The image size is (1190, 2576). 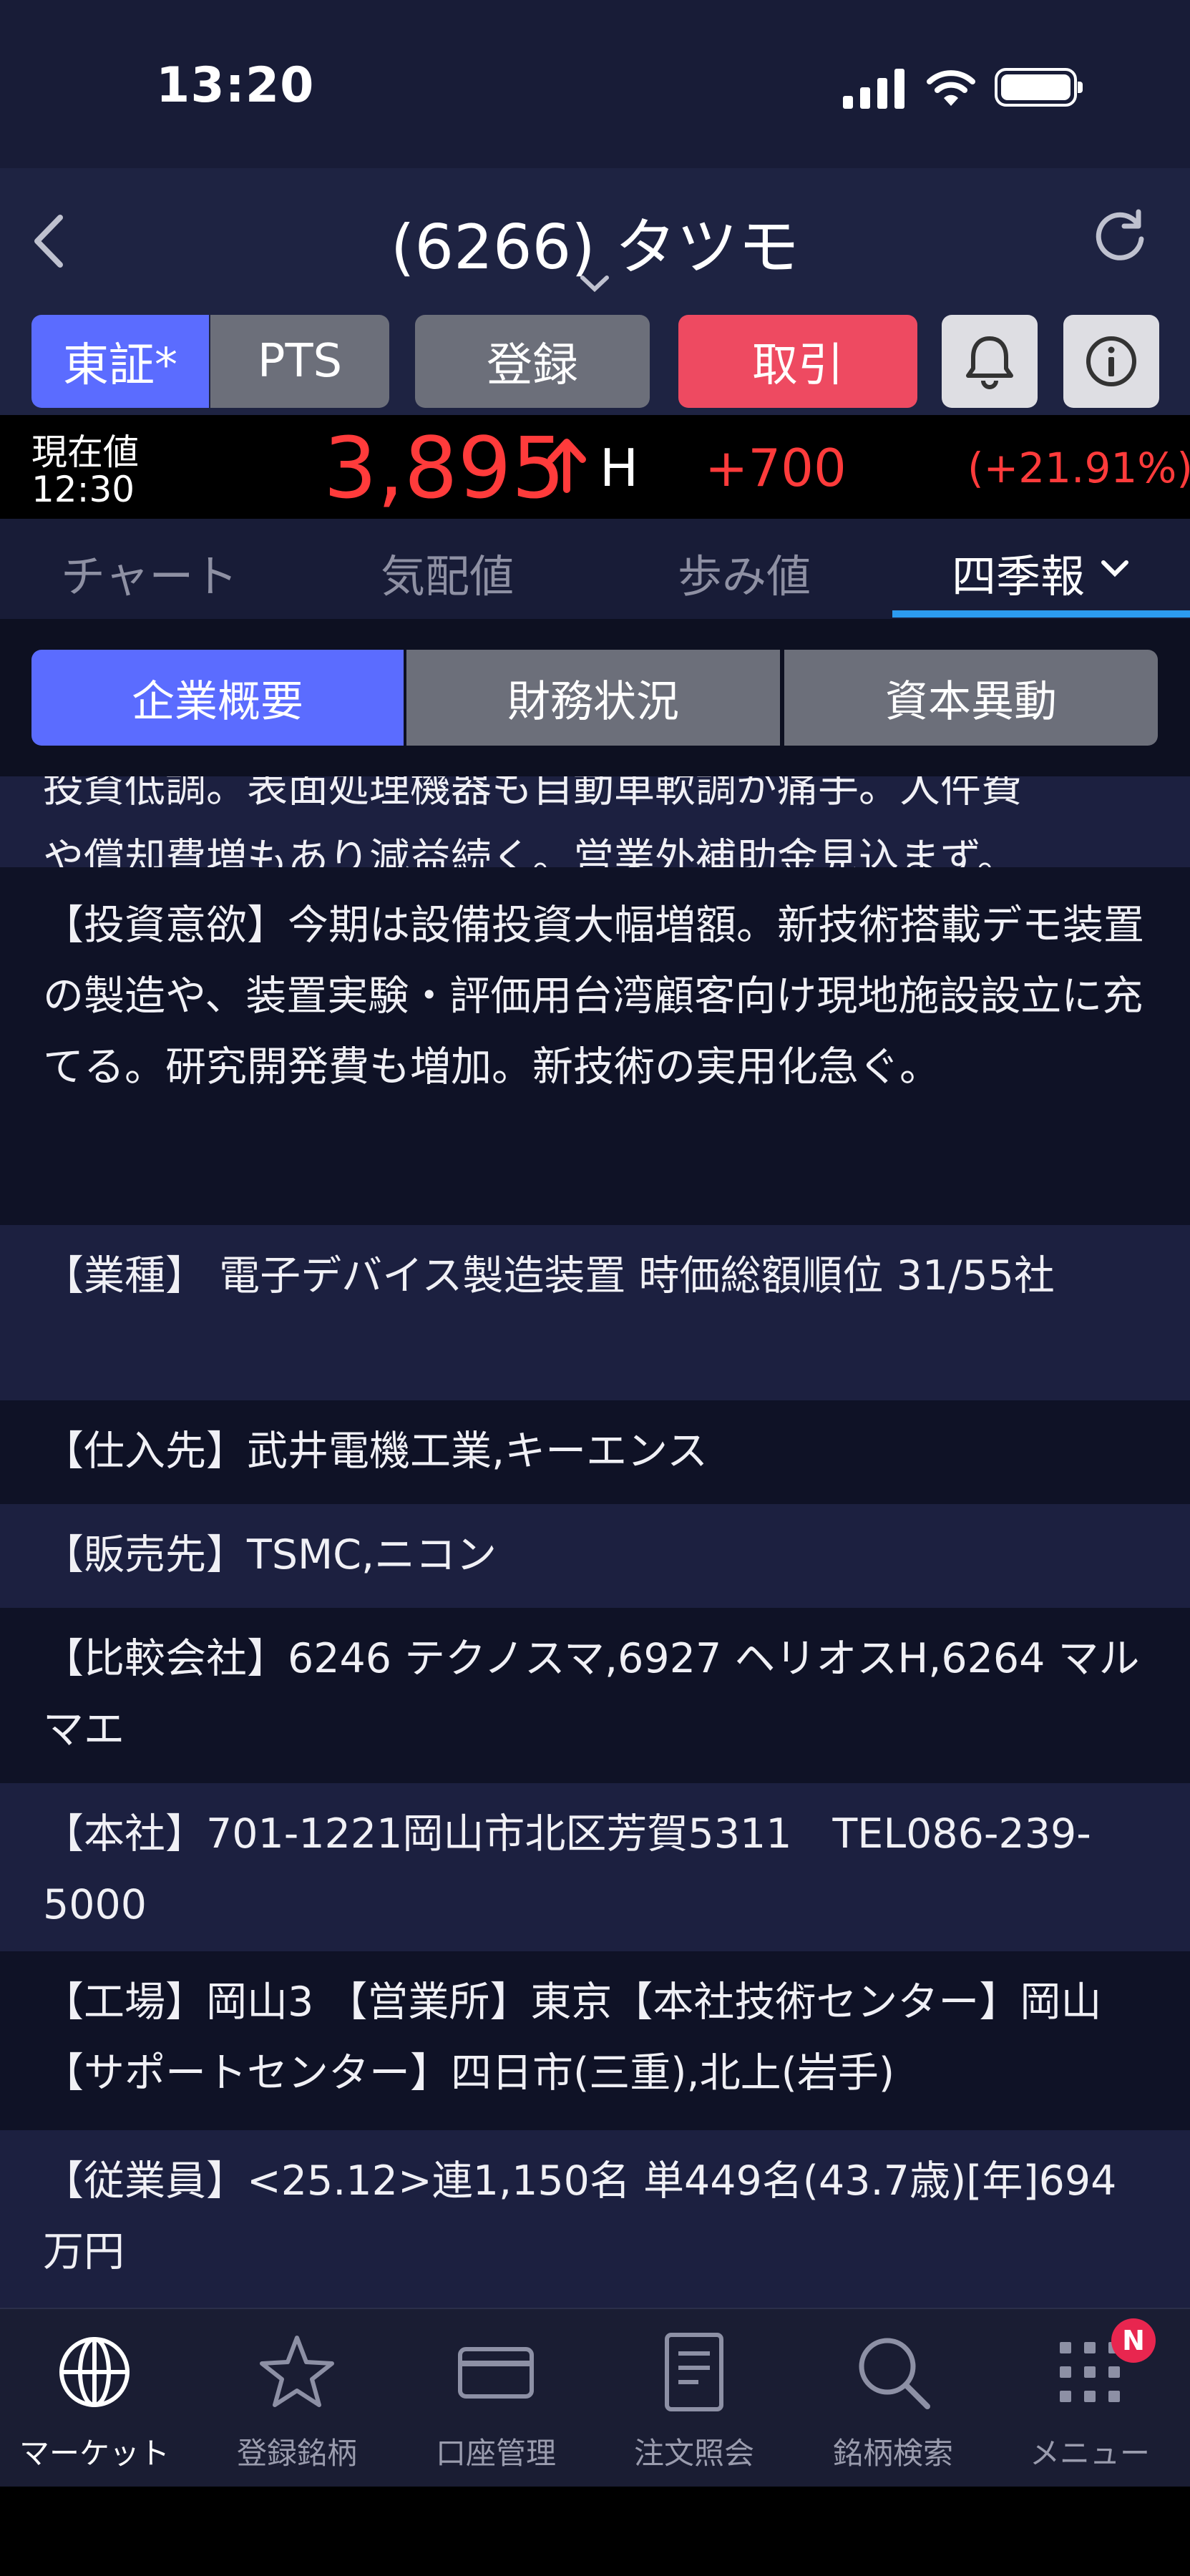 I want to click on info-icon, so click(x=1111, y=361).